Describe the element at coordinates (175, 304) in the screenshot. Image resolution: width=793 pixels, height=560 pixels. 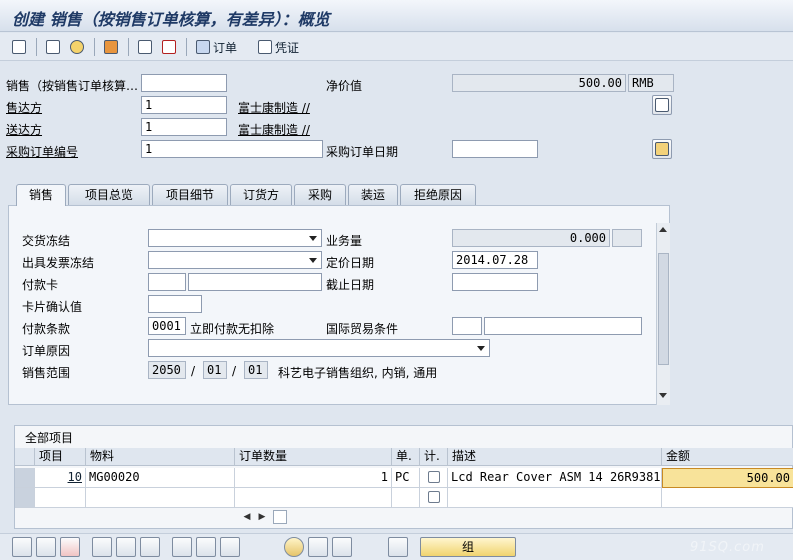
I see `card-verify-field` at that location.